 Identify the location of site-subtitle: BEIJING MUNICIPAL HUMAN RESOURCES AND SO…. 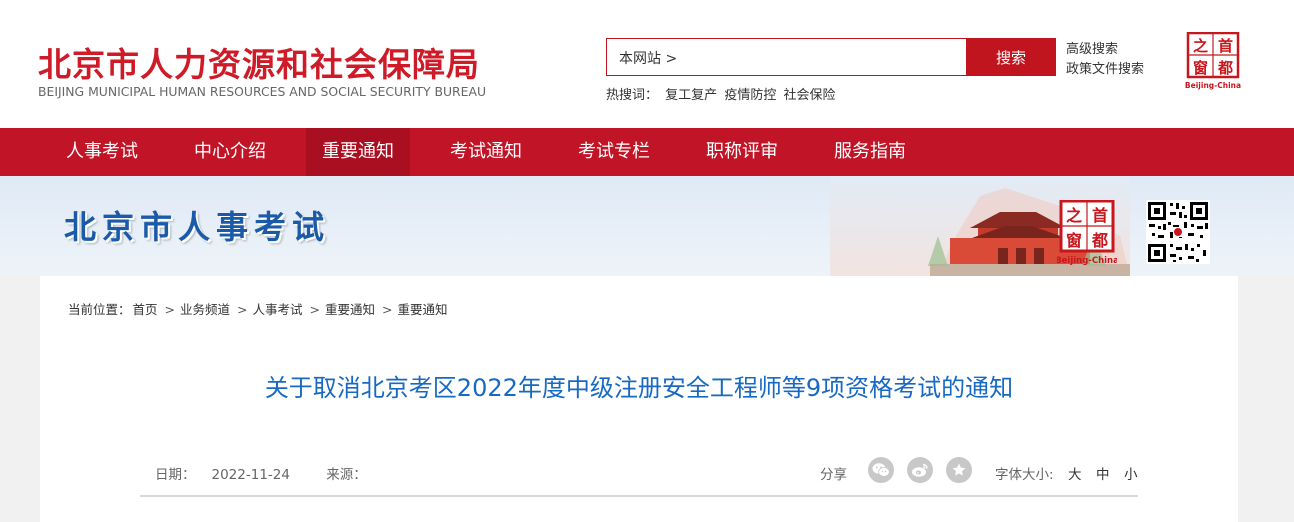
(262, 91).